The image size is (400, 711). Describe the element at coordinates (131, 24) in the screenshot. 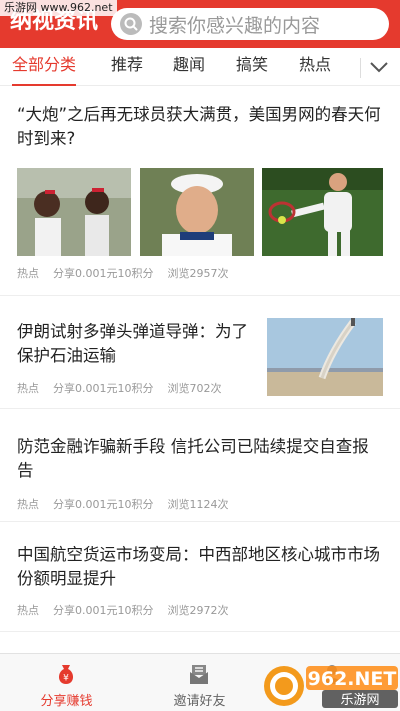

I see `search-icon` at that location.